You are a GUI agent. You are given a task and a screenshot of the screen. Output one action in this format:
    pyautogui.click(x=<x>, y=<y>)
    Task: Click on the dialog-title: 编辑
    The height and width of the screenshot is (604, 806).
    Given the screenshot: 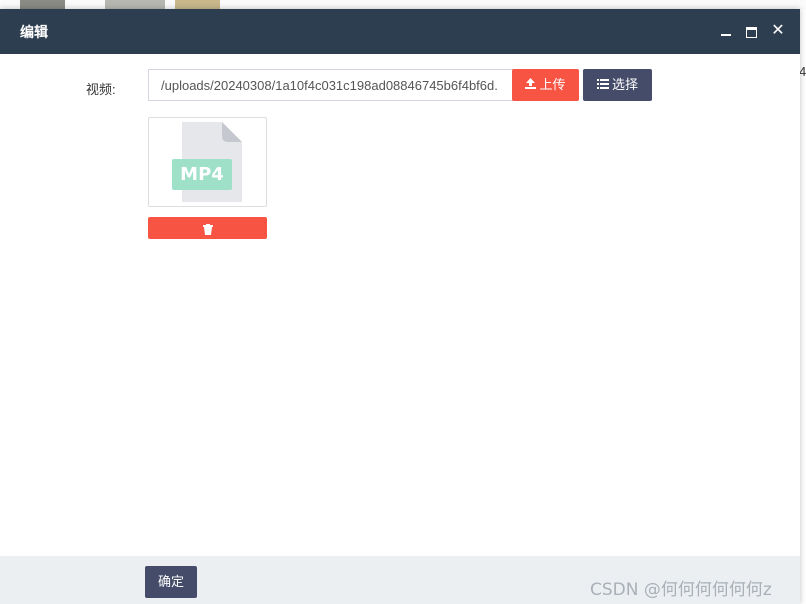 What is the action you would take?
    pyautogui.click(x=34, y=32)
    